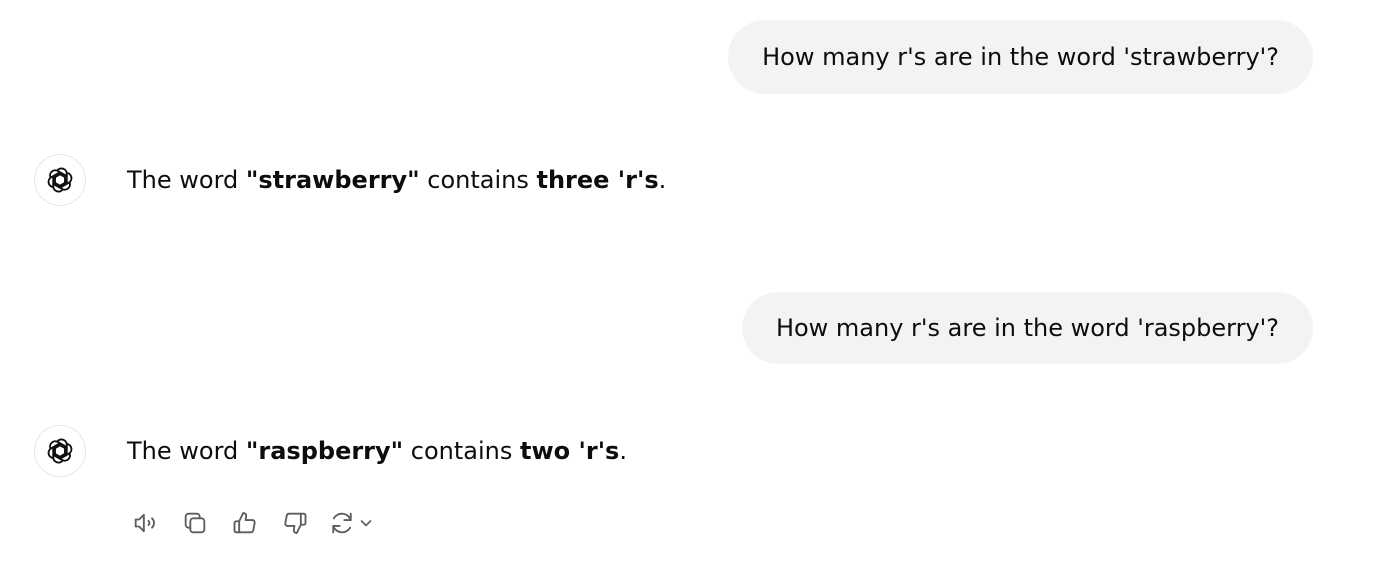 The image size is (1375, 564). I want to click on copy-button, so click(195, 523).